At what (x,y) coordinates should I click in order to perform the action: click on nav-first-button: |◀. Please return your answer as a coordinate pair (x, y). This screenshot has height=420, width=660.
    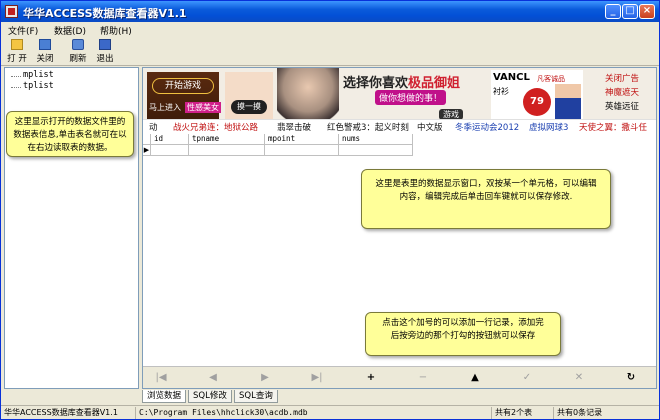
    Looking at the image, I should click on (161, 378).